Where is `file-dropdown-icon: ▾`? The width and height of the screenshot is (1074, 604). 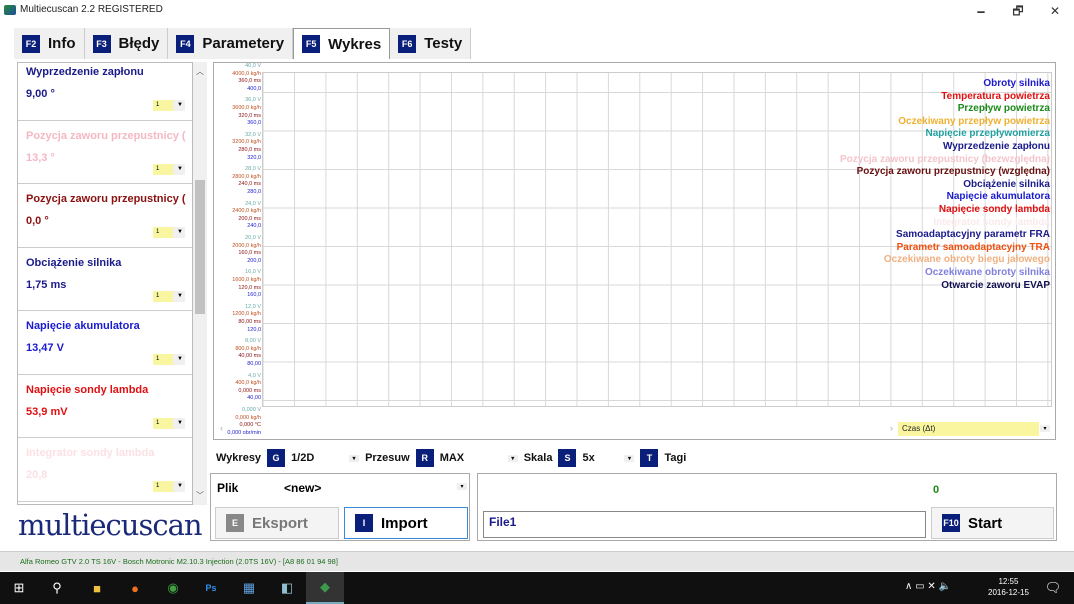 file-dropdown-icon: ▾ is located at coordinates (462, 486).